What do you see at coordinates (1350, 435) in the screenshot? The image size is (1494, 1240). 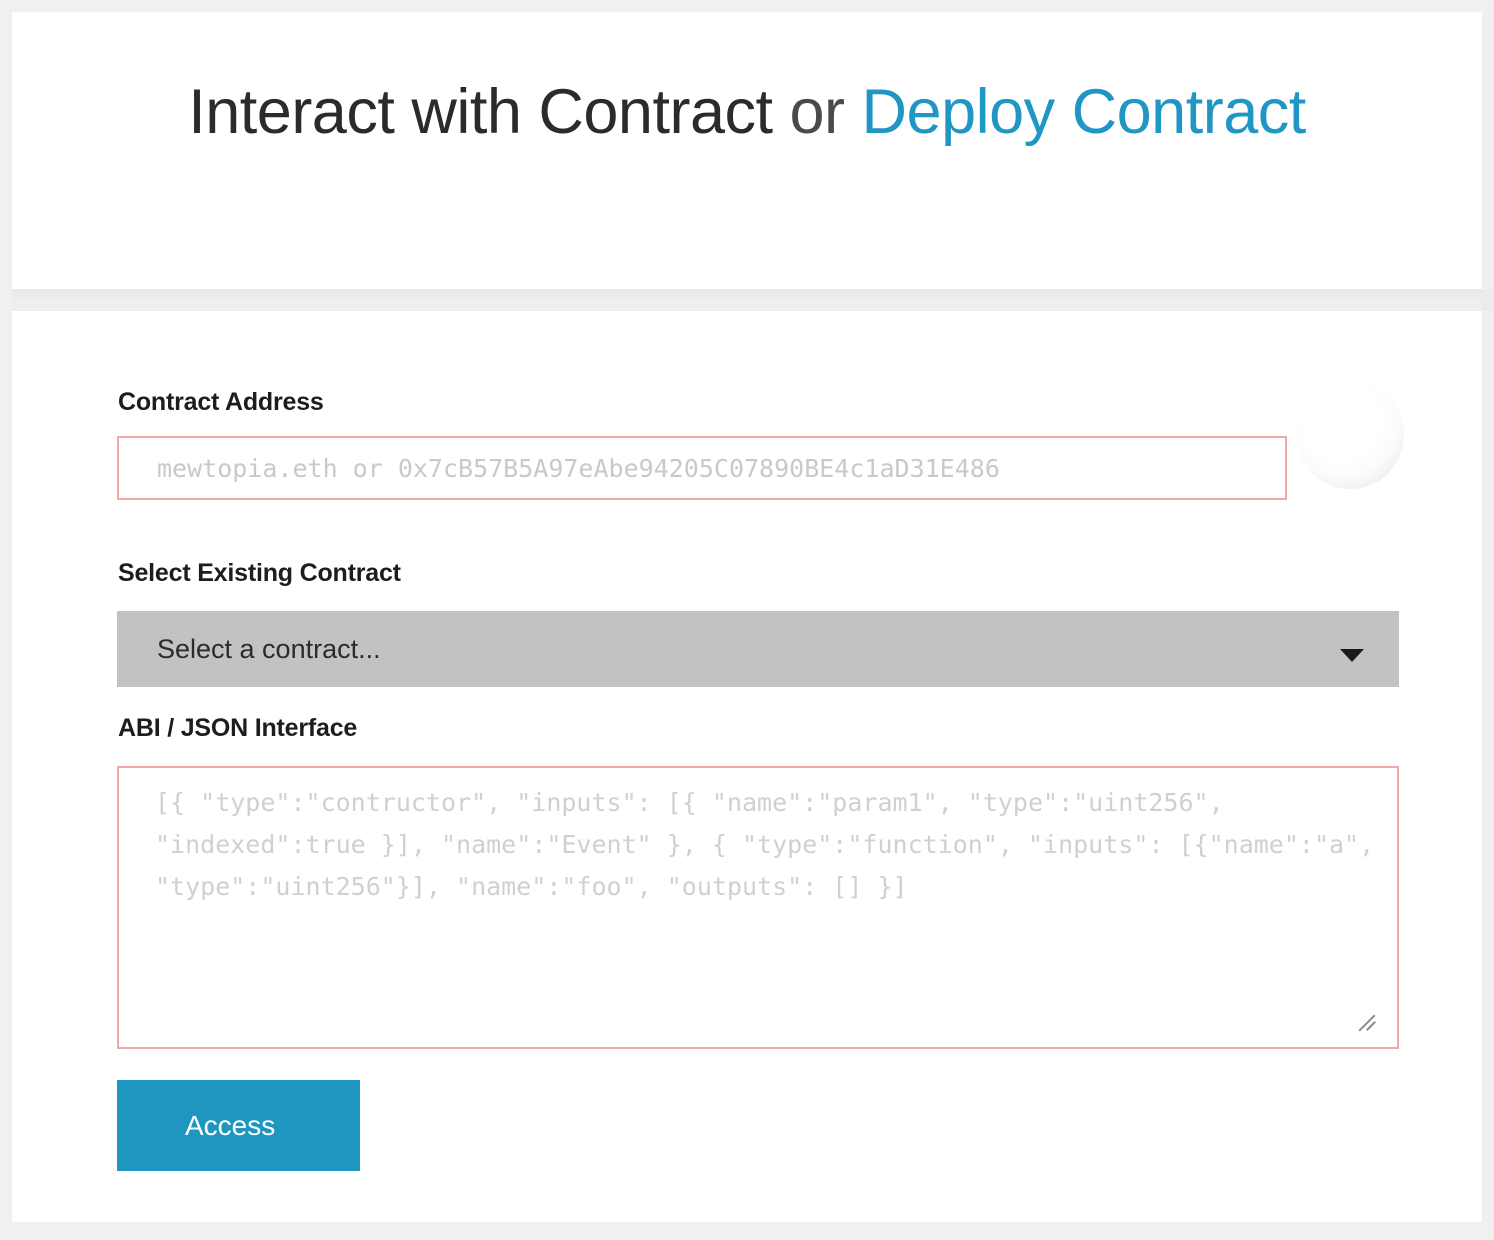 I see `blank-identicon-avatar` at bounding box center [1350, 435].